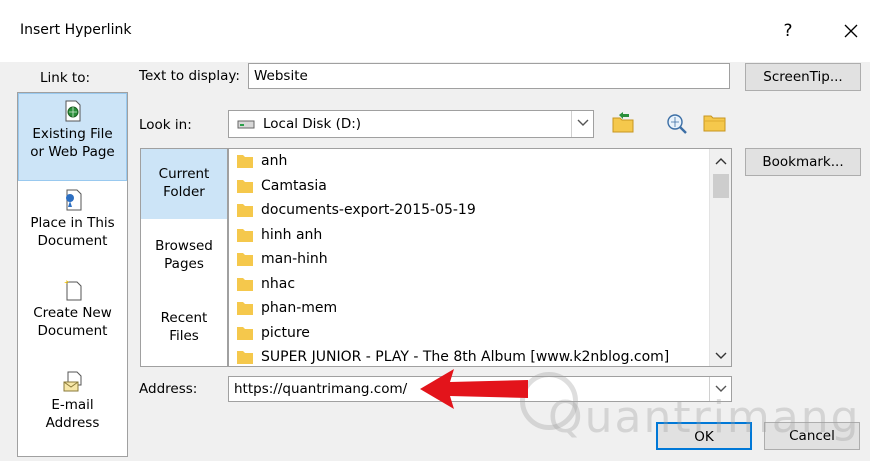 The width and height of the screenshot is (870, 461). What do you see at coordinates (72, 331) in the screenshot?
I see `link-create-new-document-line2: Document` at bounding box center [72, 331].